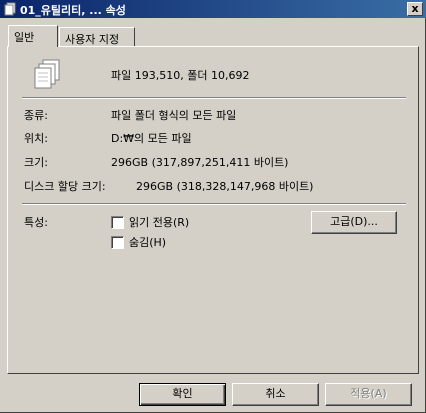  Describe the element at coordinates (36, 222) in the screenshot. I see `attributes-label: 특성:` at that location.